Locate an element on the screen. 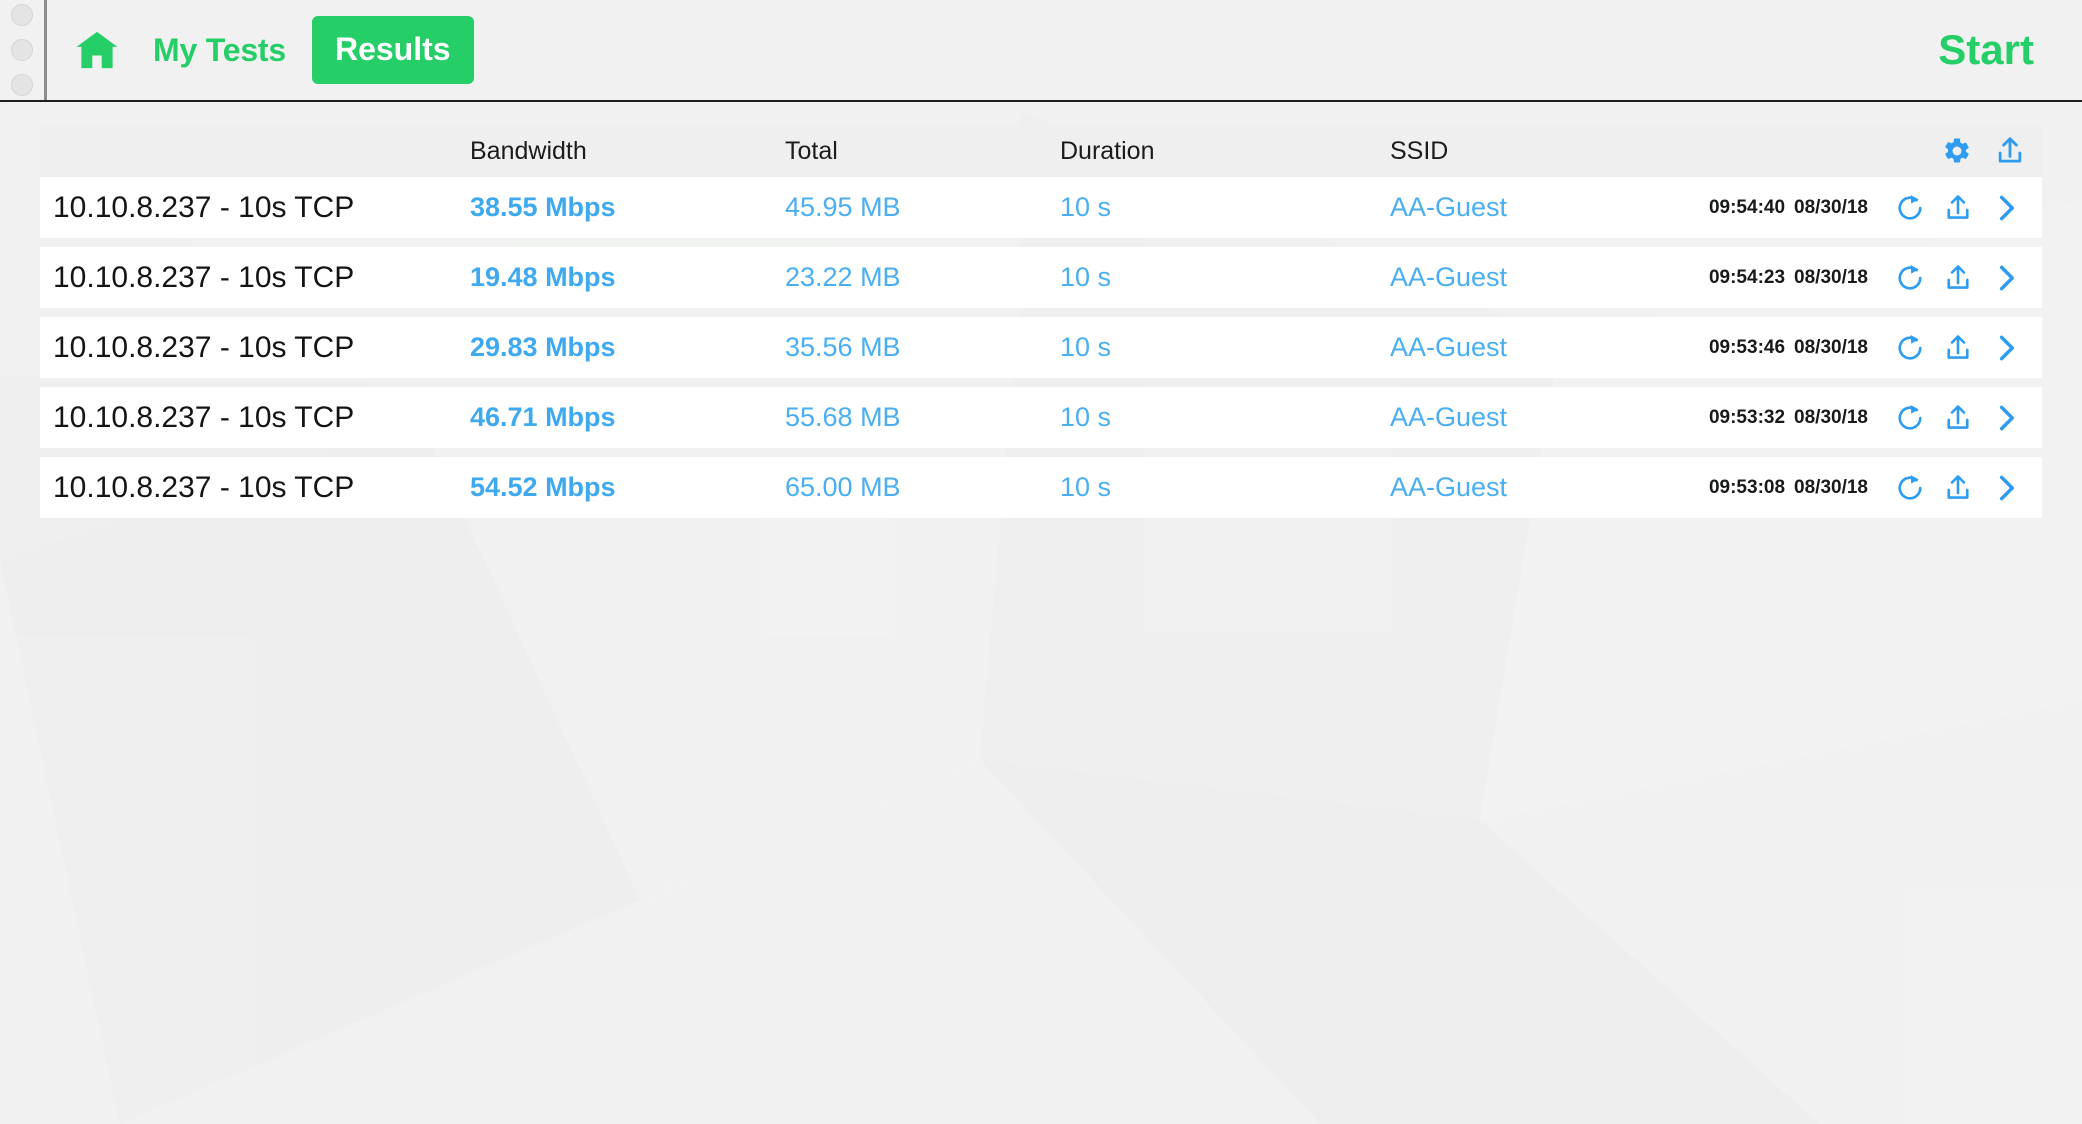 The image size is (2082, 1124). row-actions: 09:53:46 08/30/18 is located at coordinates (1866, 348).